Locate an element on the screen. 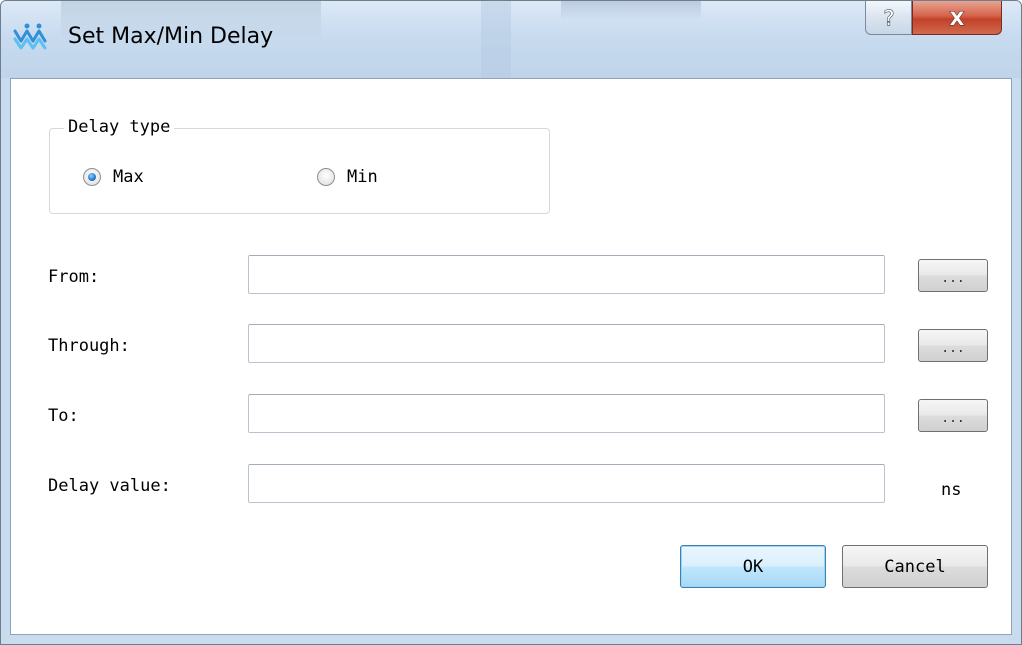 This screenshot has width=1022, height=645. help-button: ? is located at coordinates (888, 18).